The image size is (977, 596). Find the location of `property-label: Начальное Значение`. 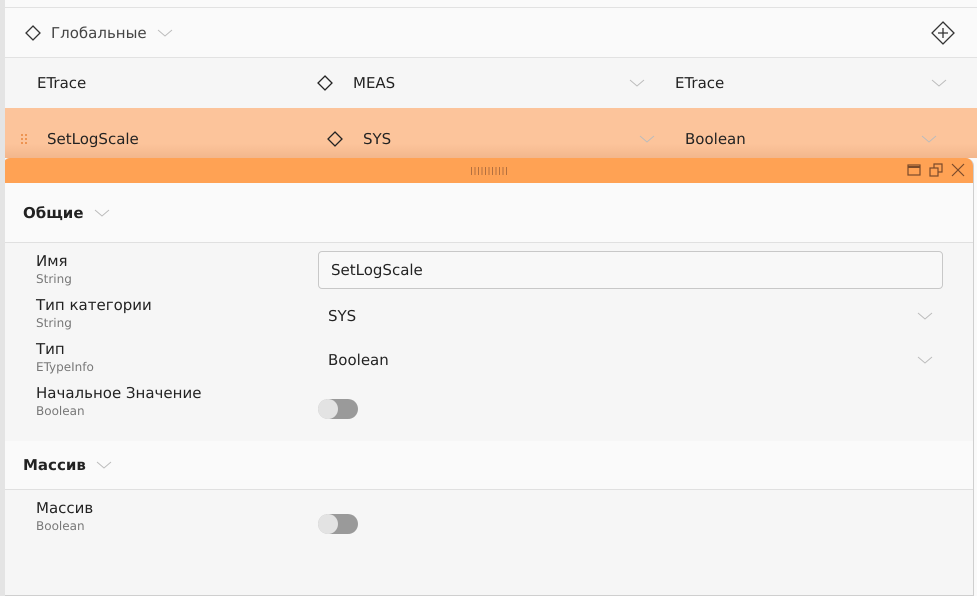

property-label: Начальное Значение is located at coordinates (119, 393).